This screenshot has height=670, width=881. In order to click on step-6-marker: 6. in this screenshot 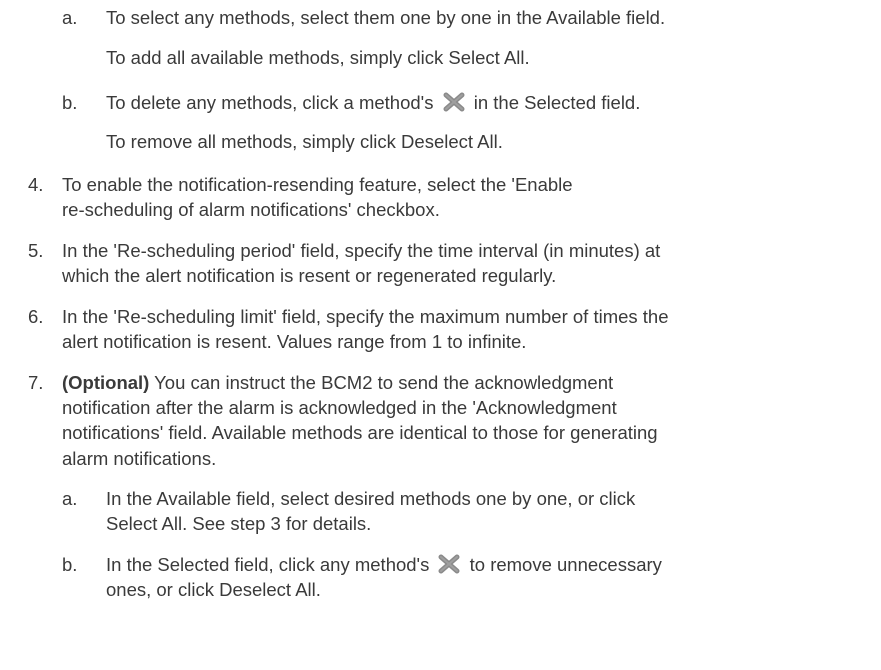, I will do `click(36, 316)`.